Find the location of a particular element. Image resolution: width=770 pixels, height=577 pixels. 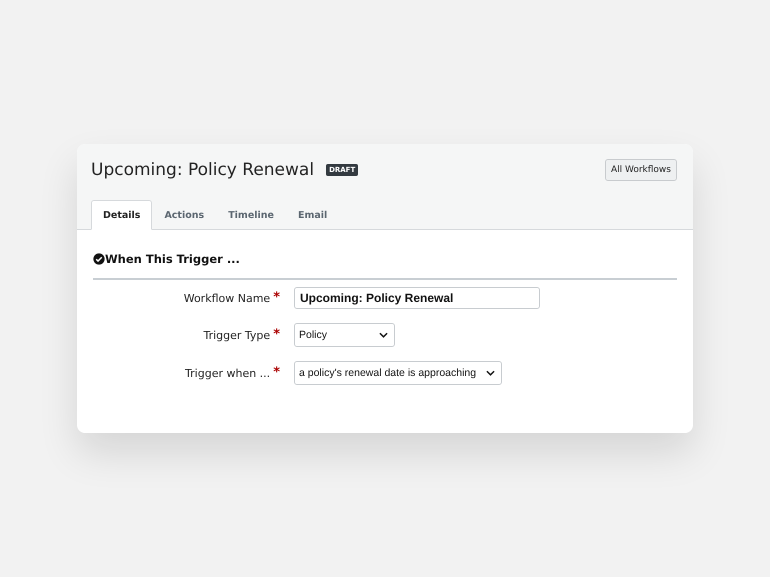

tab: Actions is located at coordinates (184, 215).